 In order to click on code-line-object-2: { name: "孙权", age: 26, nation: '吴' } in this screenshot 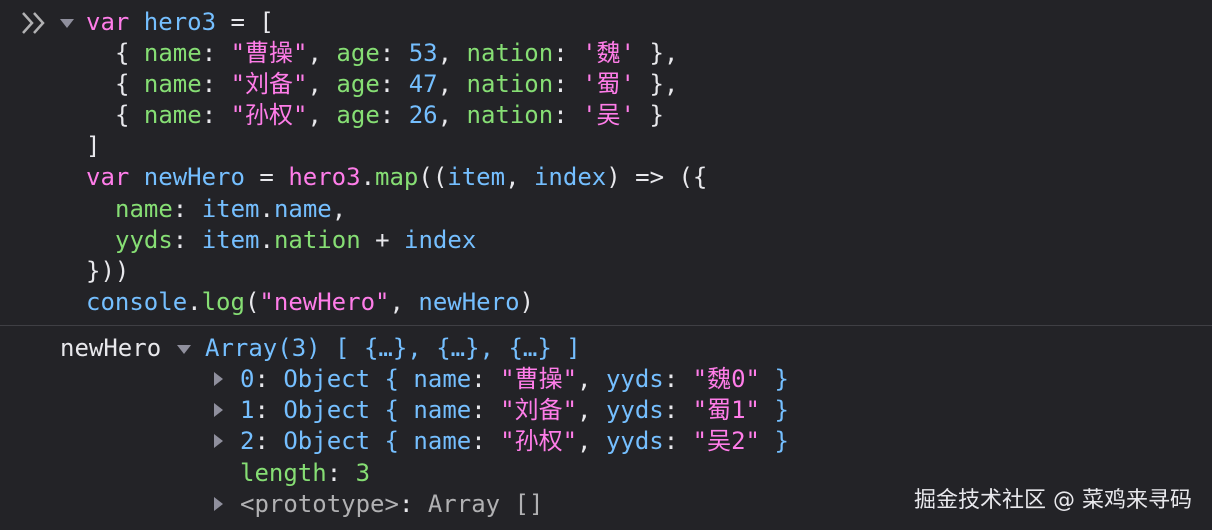, I will do `click(389, 115)`.